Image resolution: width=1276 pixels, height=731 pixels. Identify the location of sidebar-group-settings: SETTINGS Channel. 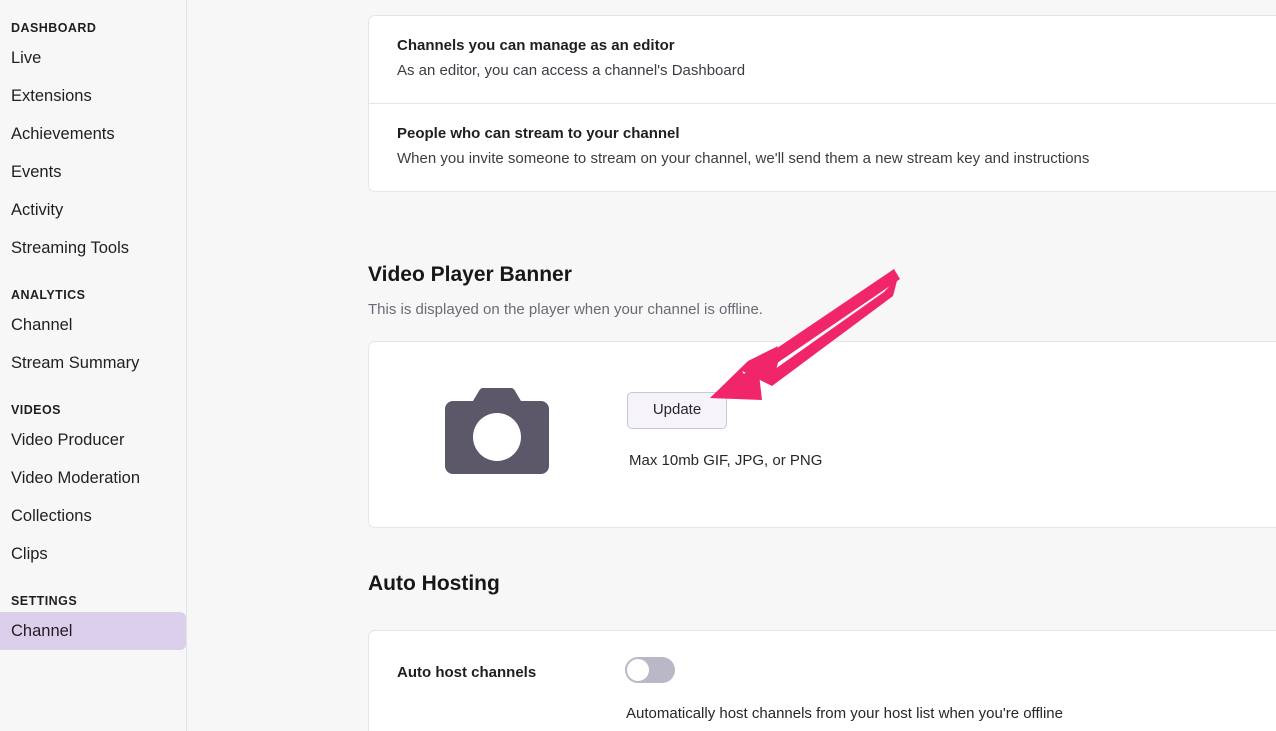
(93, 620).